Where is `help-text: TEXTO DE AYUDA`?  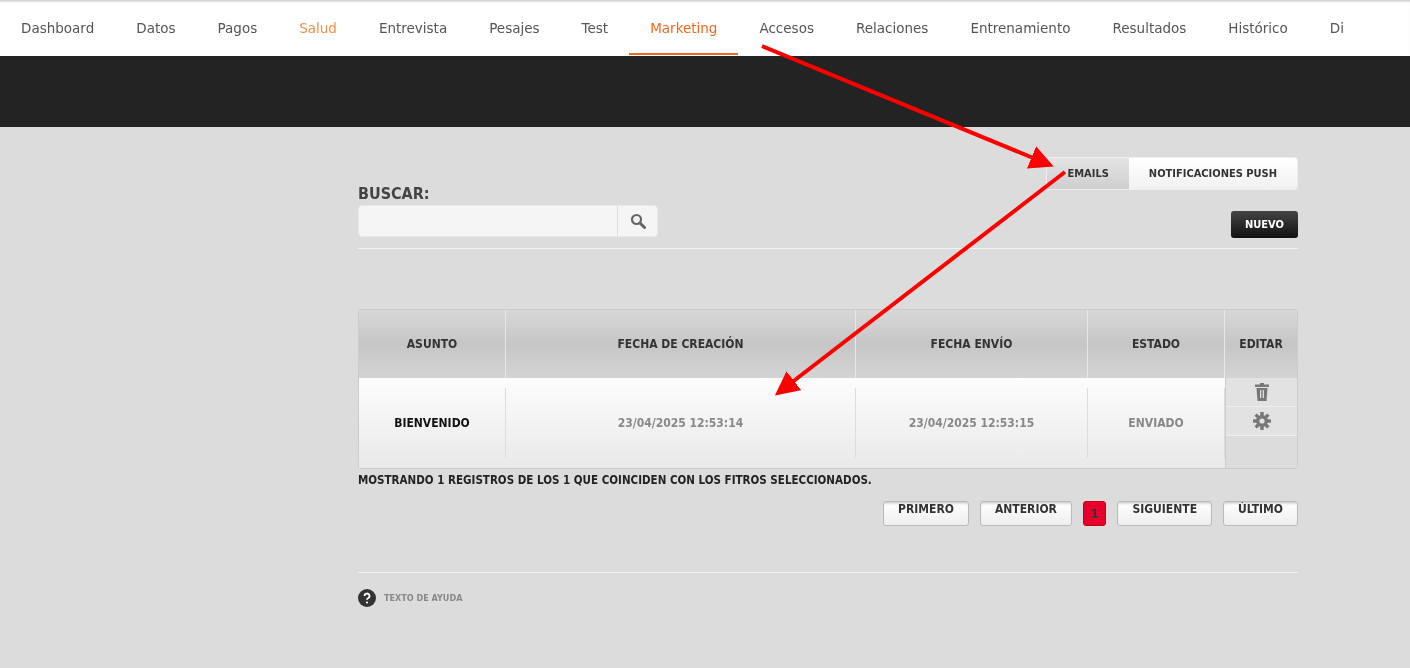 help-text: TEXTO DE AYUDA is located at coordinates (423, 598).